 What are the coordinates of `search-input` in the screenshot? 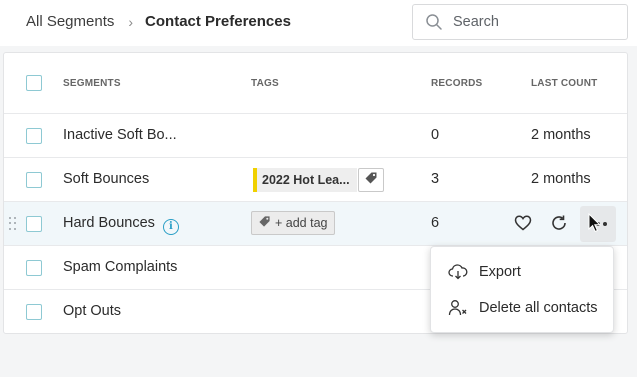 It's located at (533, 22).